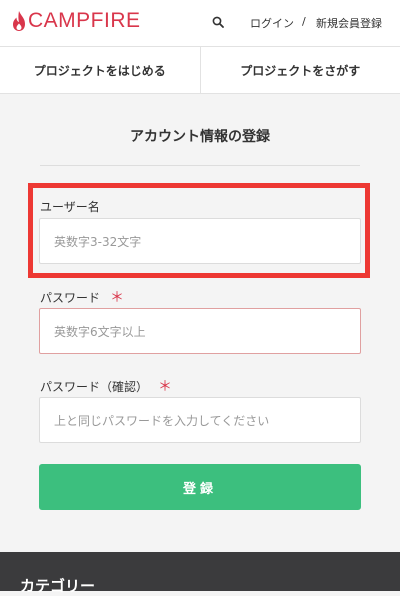 This screenshot has height=596, width=400. What do you see at coordinates (200, 241) in the screenshot?
I see `username-input: 英数字3-32文字` at bounding box center [200, 241].